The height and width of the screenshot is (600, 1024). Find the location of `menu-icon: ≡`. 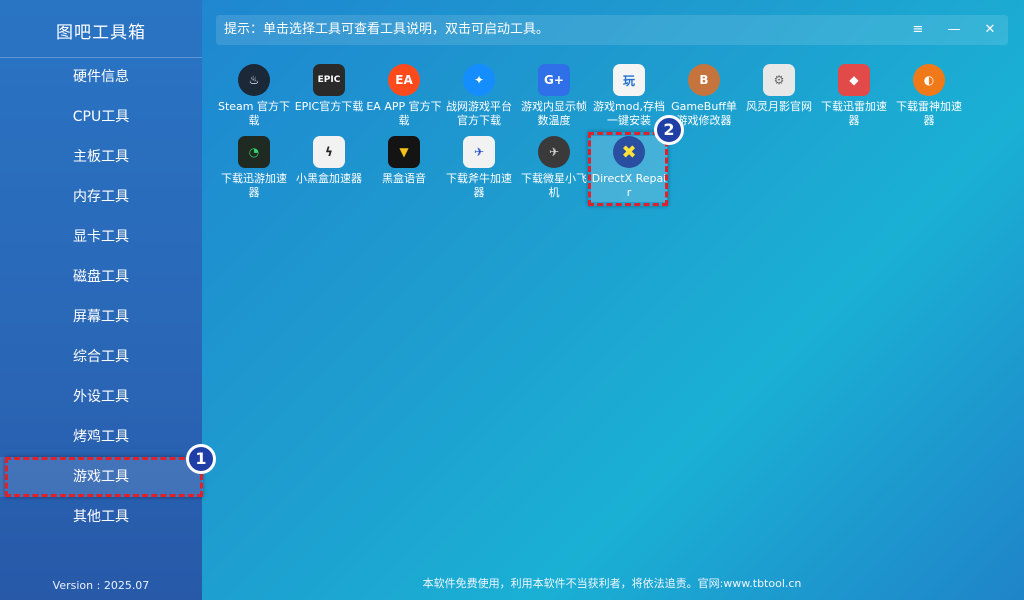

menu-icon: ≡ is located at coordinates (918, 30).